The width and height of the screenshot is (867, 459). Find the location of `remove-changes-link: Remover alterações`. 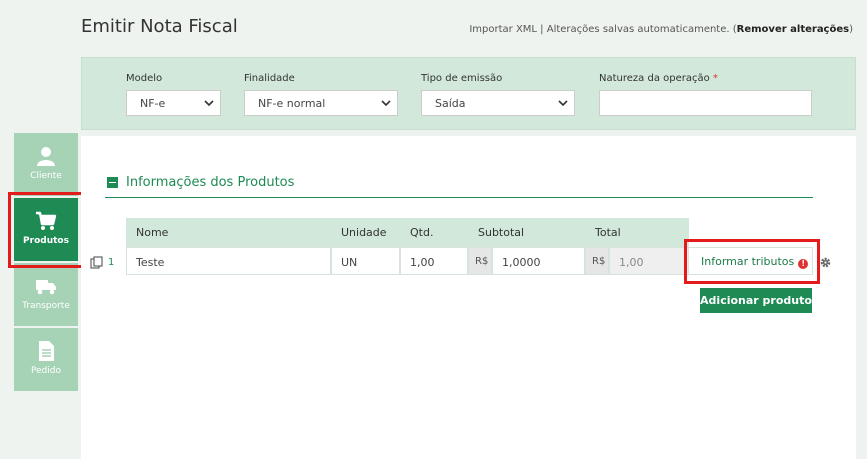

remove-changes-link: Remover alterações is located at coordinates (793, 29).